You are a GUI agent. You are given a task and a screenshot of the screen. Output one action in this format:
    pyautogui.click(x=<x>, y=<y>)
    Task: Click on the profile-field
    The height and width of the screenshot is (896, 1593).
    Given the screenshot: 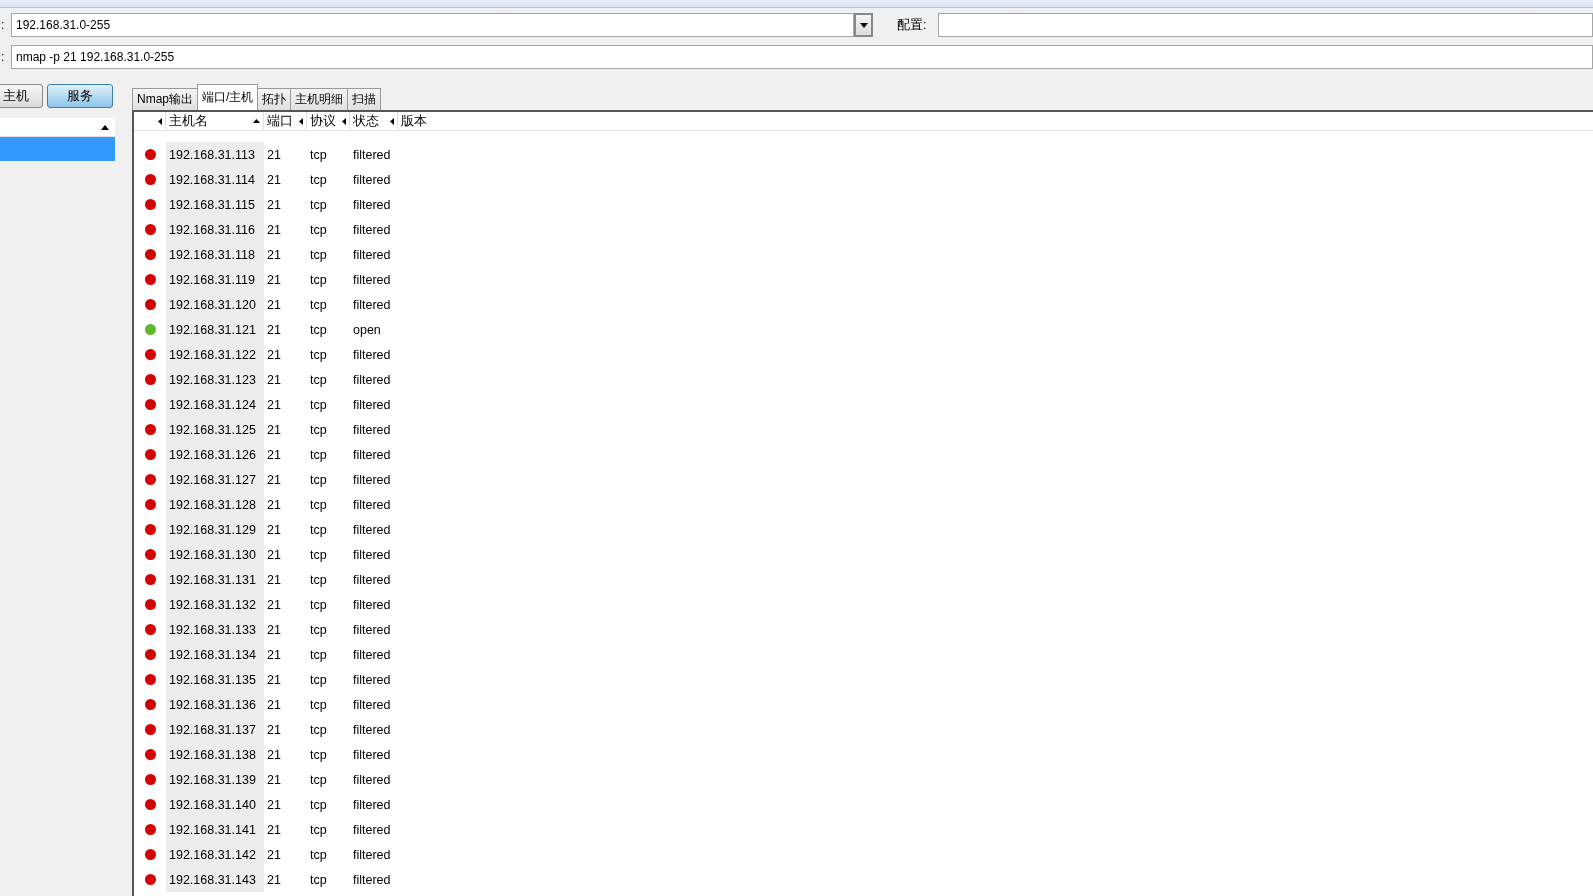 What is the action you would take?
    pyautogui.click(x=1265, y=25)
    